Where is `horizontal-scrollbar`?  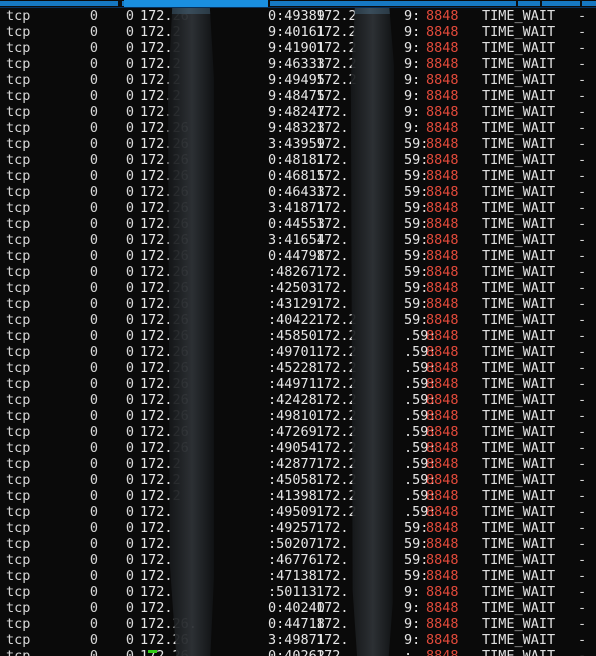
horizontal-scrollbar is located at coordinates (298, 4).